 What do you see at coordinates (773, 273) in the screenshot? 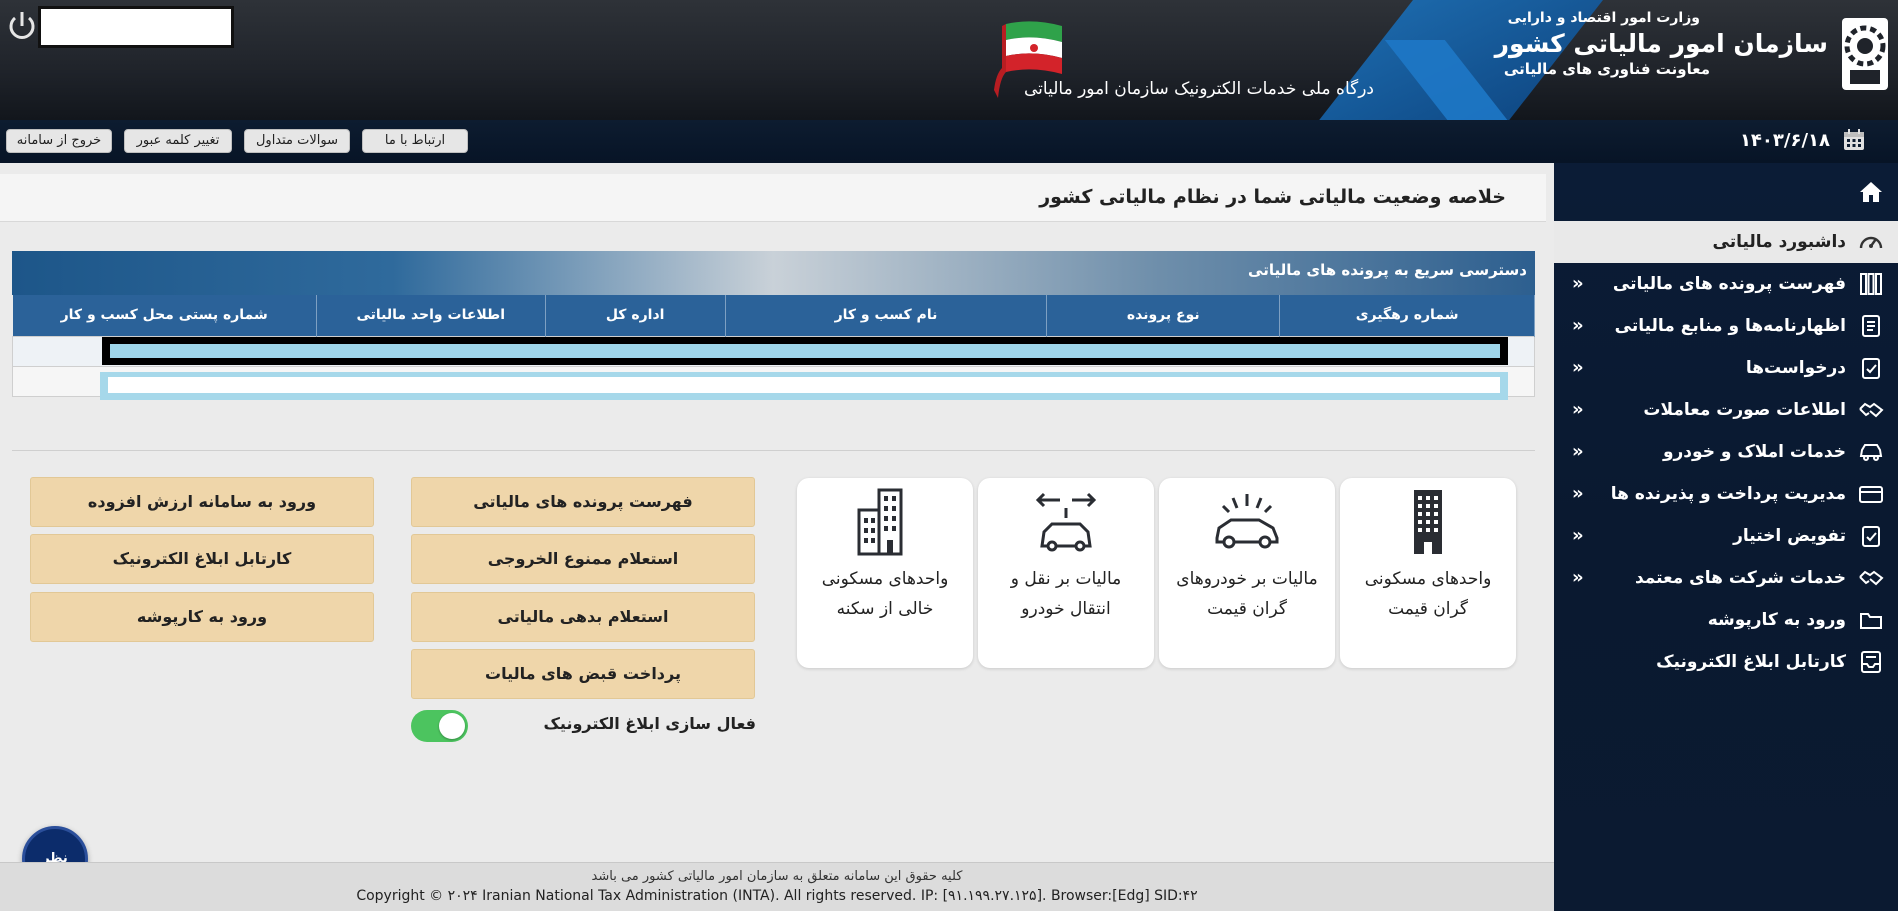
I see `quick-access-header: دسترسی سریع به پرونده های مالیاتی` at bounding box center [773, 273].